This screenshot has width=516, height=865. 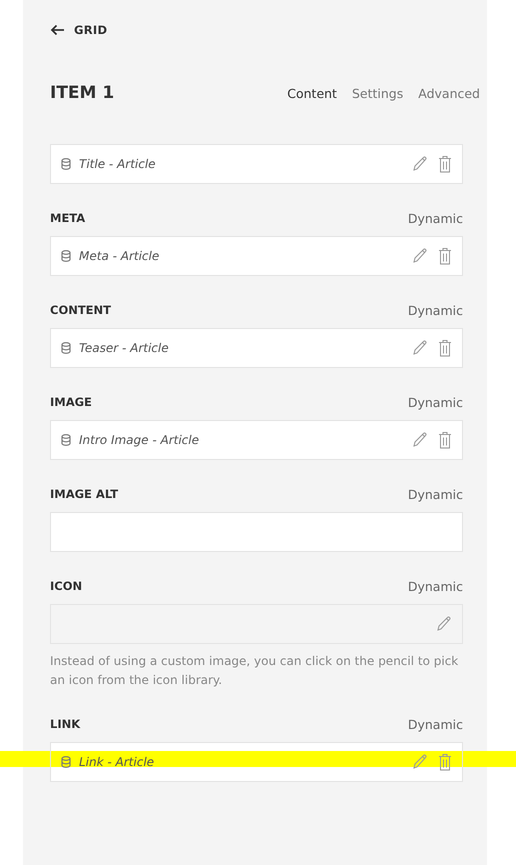 I want to click on dynamic-field: Teaser - Article, so click(x=256, y=348).